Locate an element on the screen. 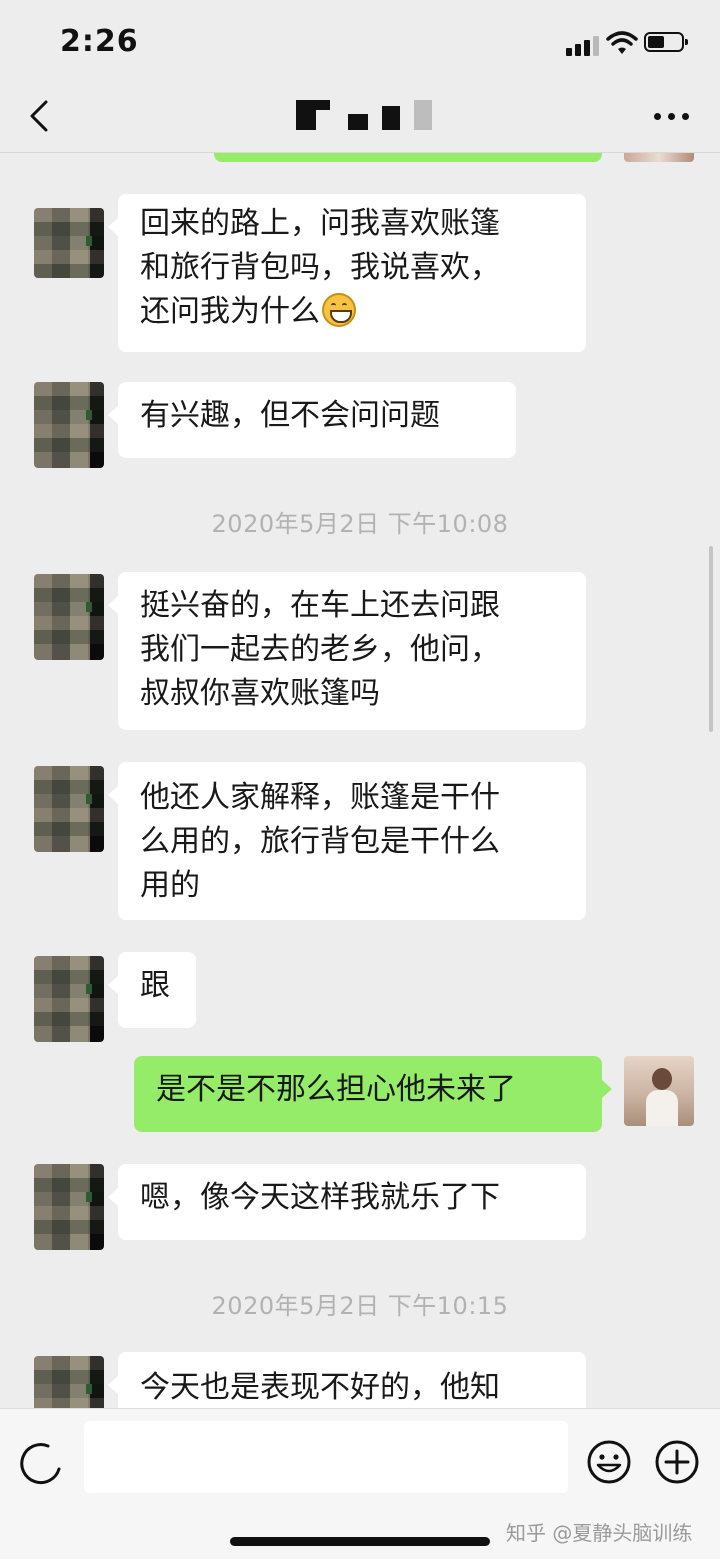 The width and height of the screenshot is (720, 1559). message-line: 有兴趣，但不会问问题 is located at coordinates (290, 415).